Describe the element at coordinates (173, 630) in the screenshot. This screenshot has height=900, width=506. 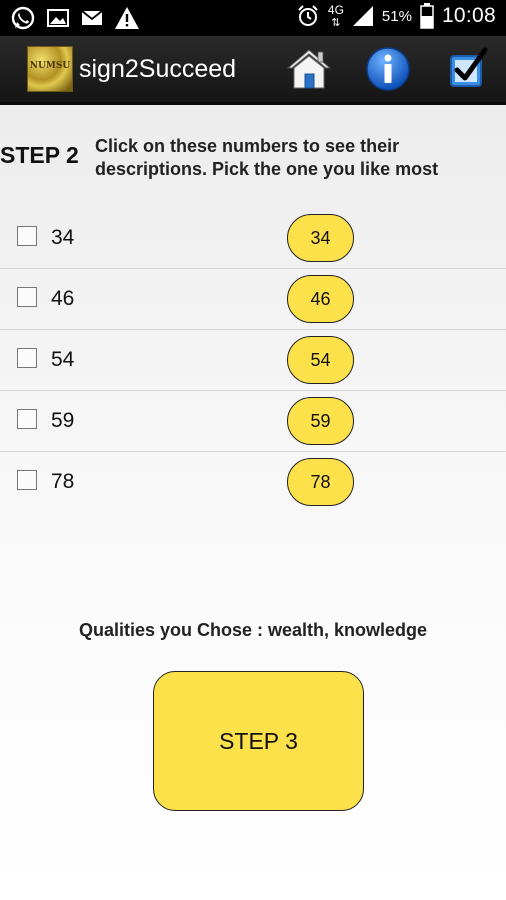
I see `qualities-label: Qualities you Chose :` at that location.